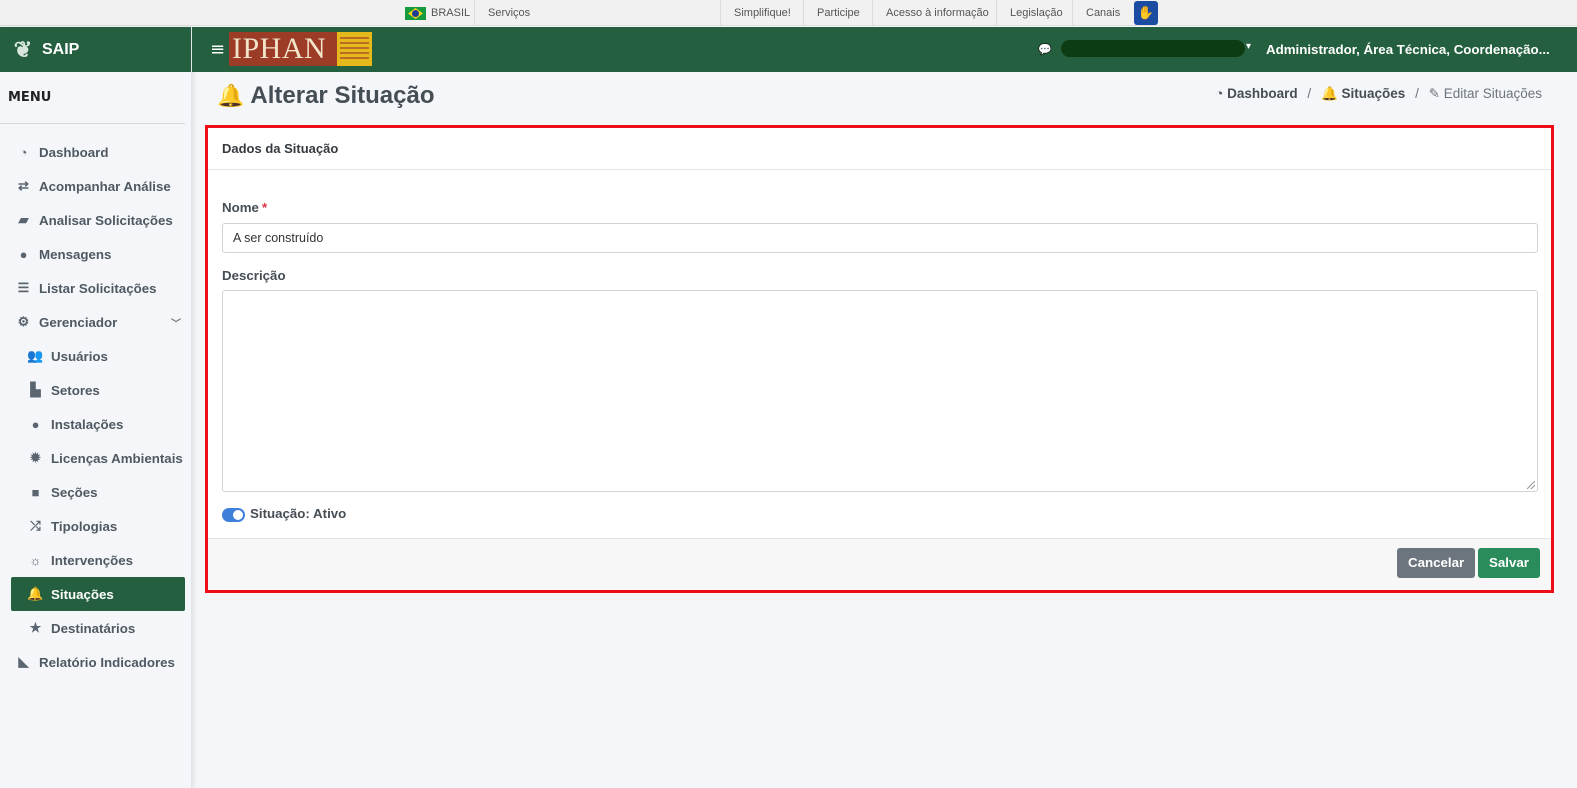  I want to click on sidebar-item-situacoes: 🔔 Situações, so click(98, 594).